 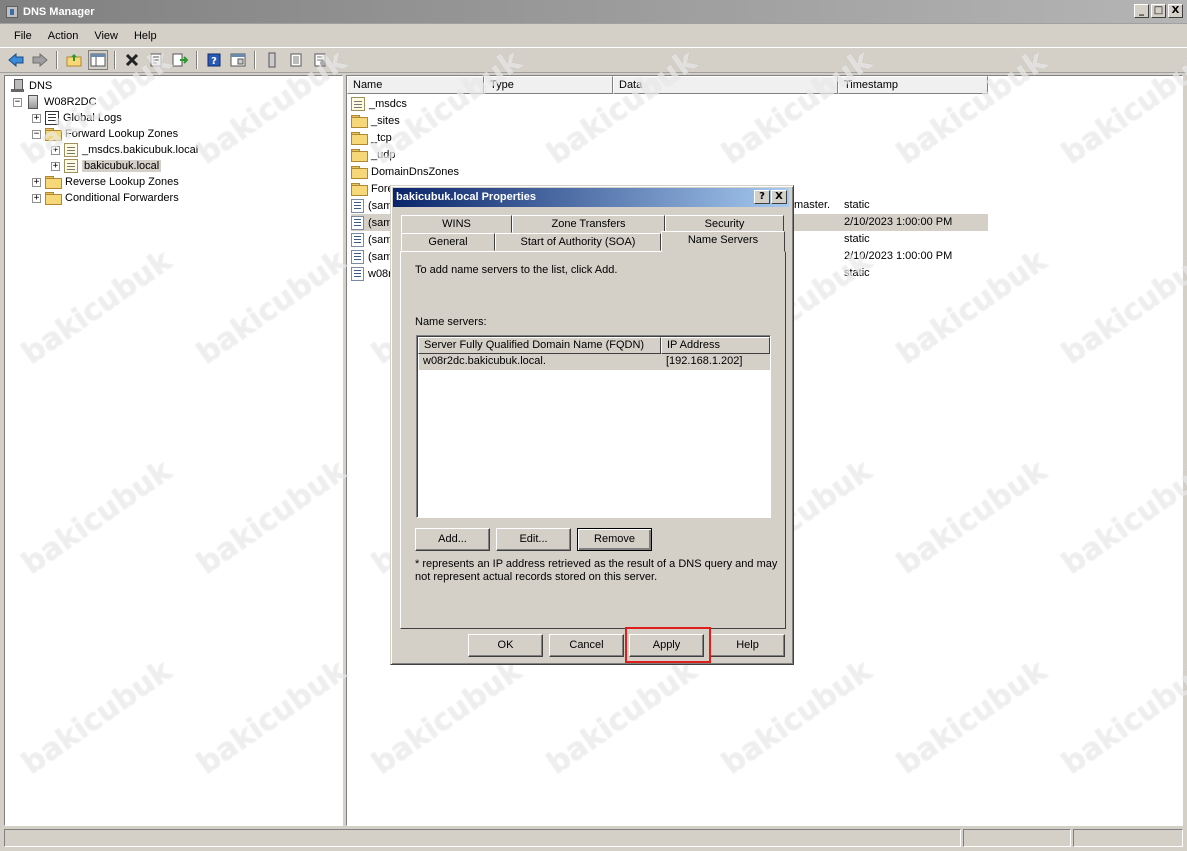 What do you see at coordinates (57, 60) in the screenshot?
I see `toolbar-separator` at bounding box center [57, 60].